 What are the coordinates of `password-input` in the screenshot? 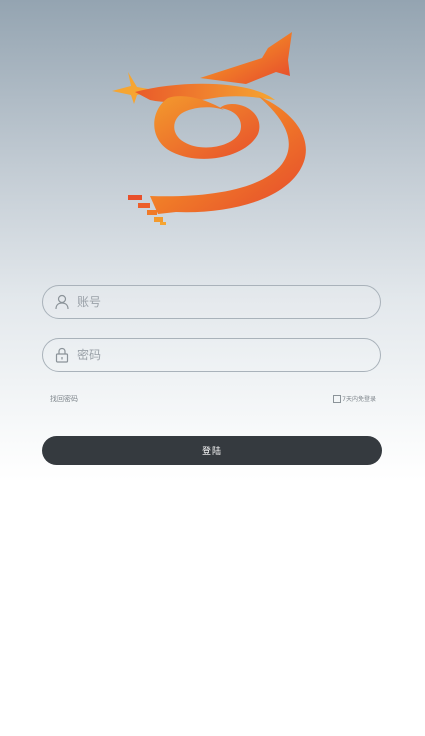 It's located at (212, 355).